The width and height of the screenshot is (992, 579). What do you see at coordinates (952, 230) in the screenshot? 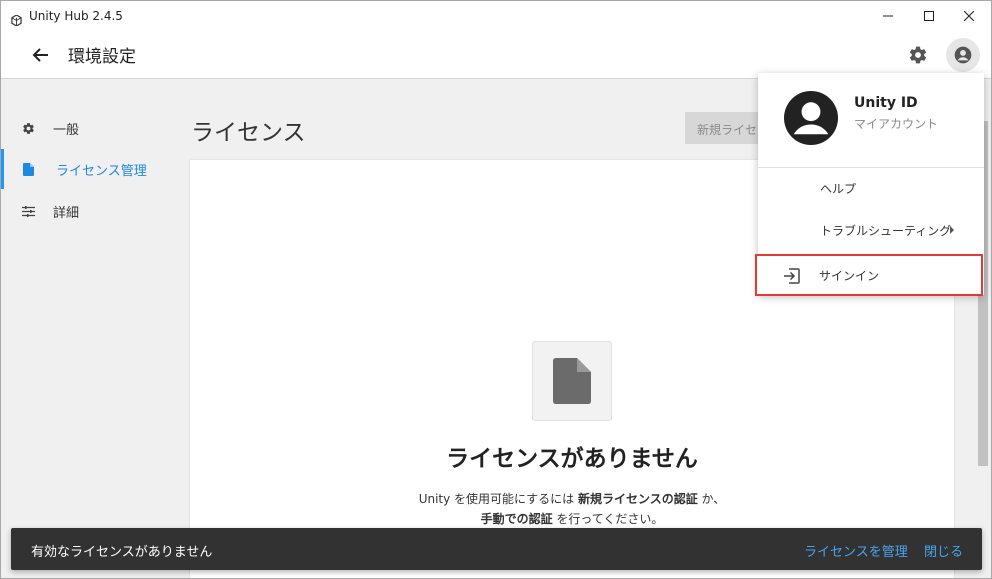
I see `chevron-right-icon` at bounding box center [952, 230].